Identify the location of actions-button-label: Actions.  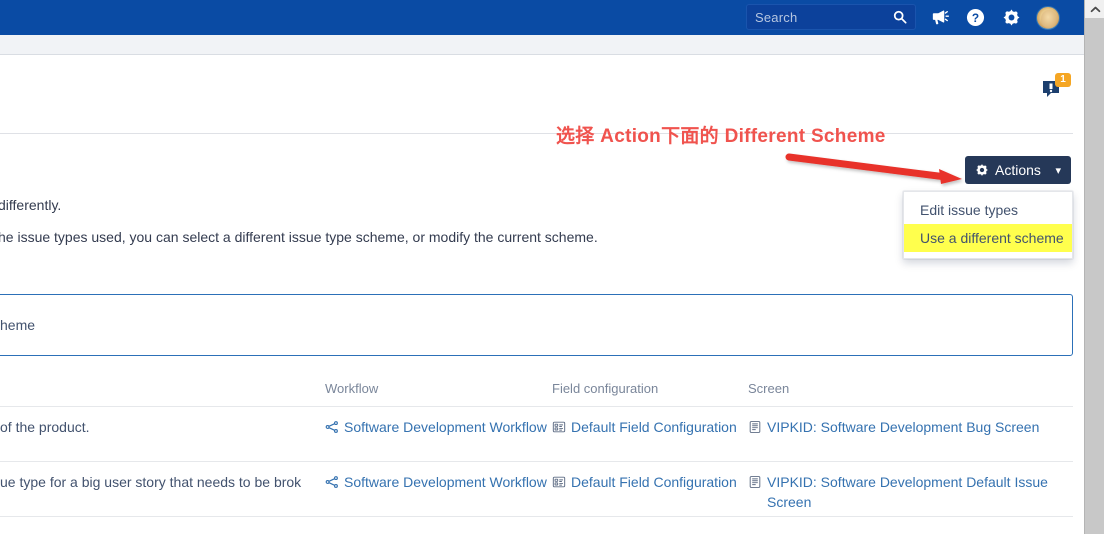
(1018, 170).